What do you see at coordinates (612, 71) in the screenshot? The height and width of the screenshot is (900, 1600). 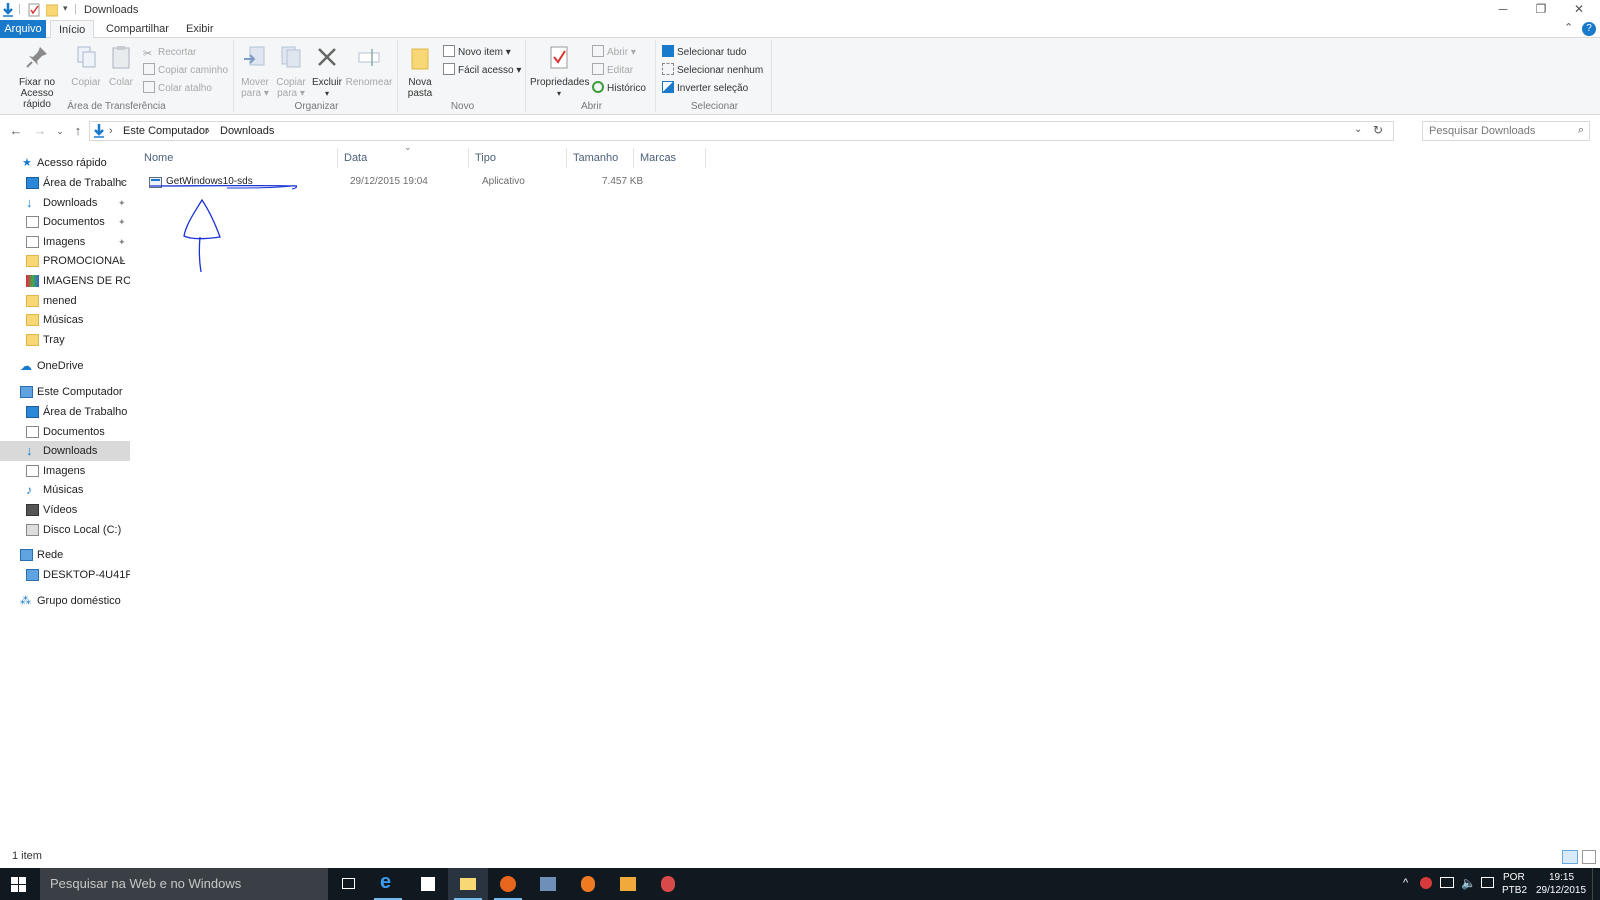 I see `edit-button: Editar` at bounding box center [612, 71].